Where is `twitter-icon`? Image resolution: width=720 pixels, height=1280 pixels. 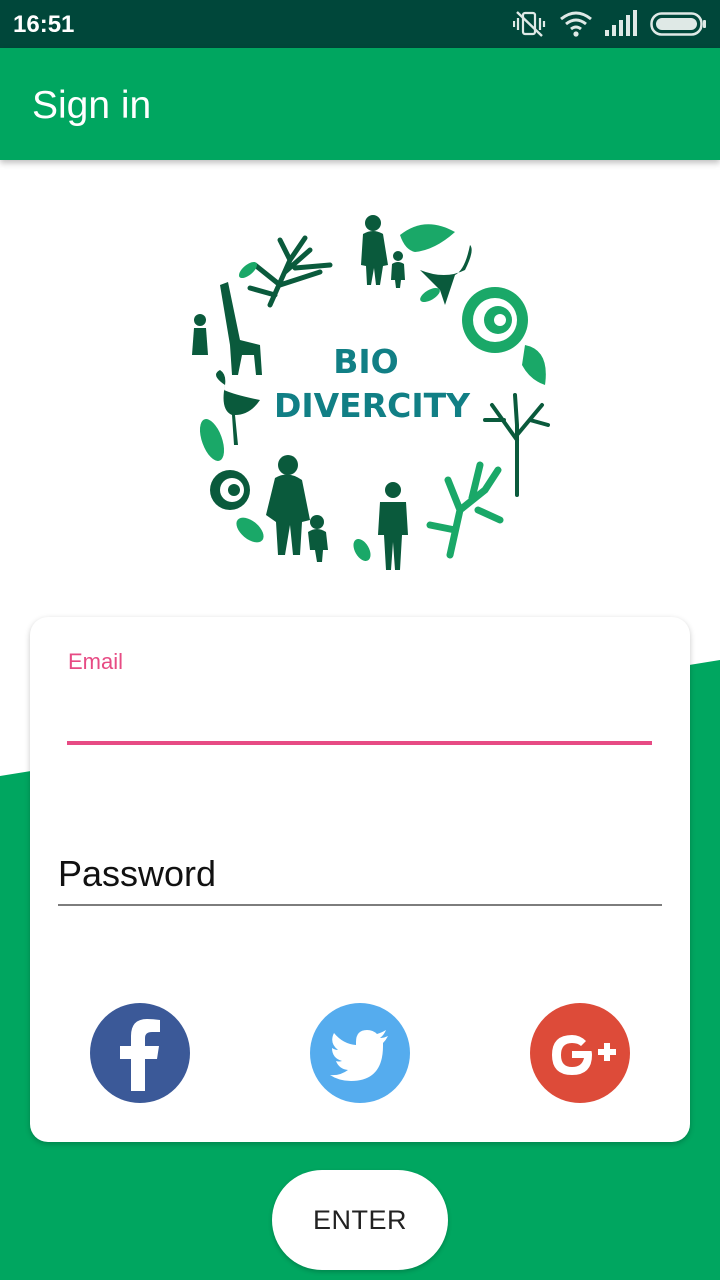 twitter-icon is located at coordinates (359, 1055).